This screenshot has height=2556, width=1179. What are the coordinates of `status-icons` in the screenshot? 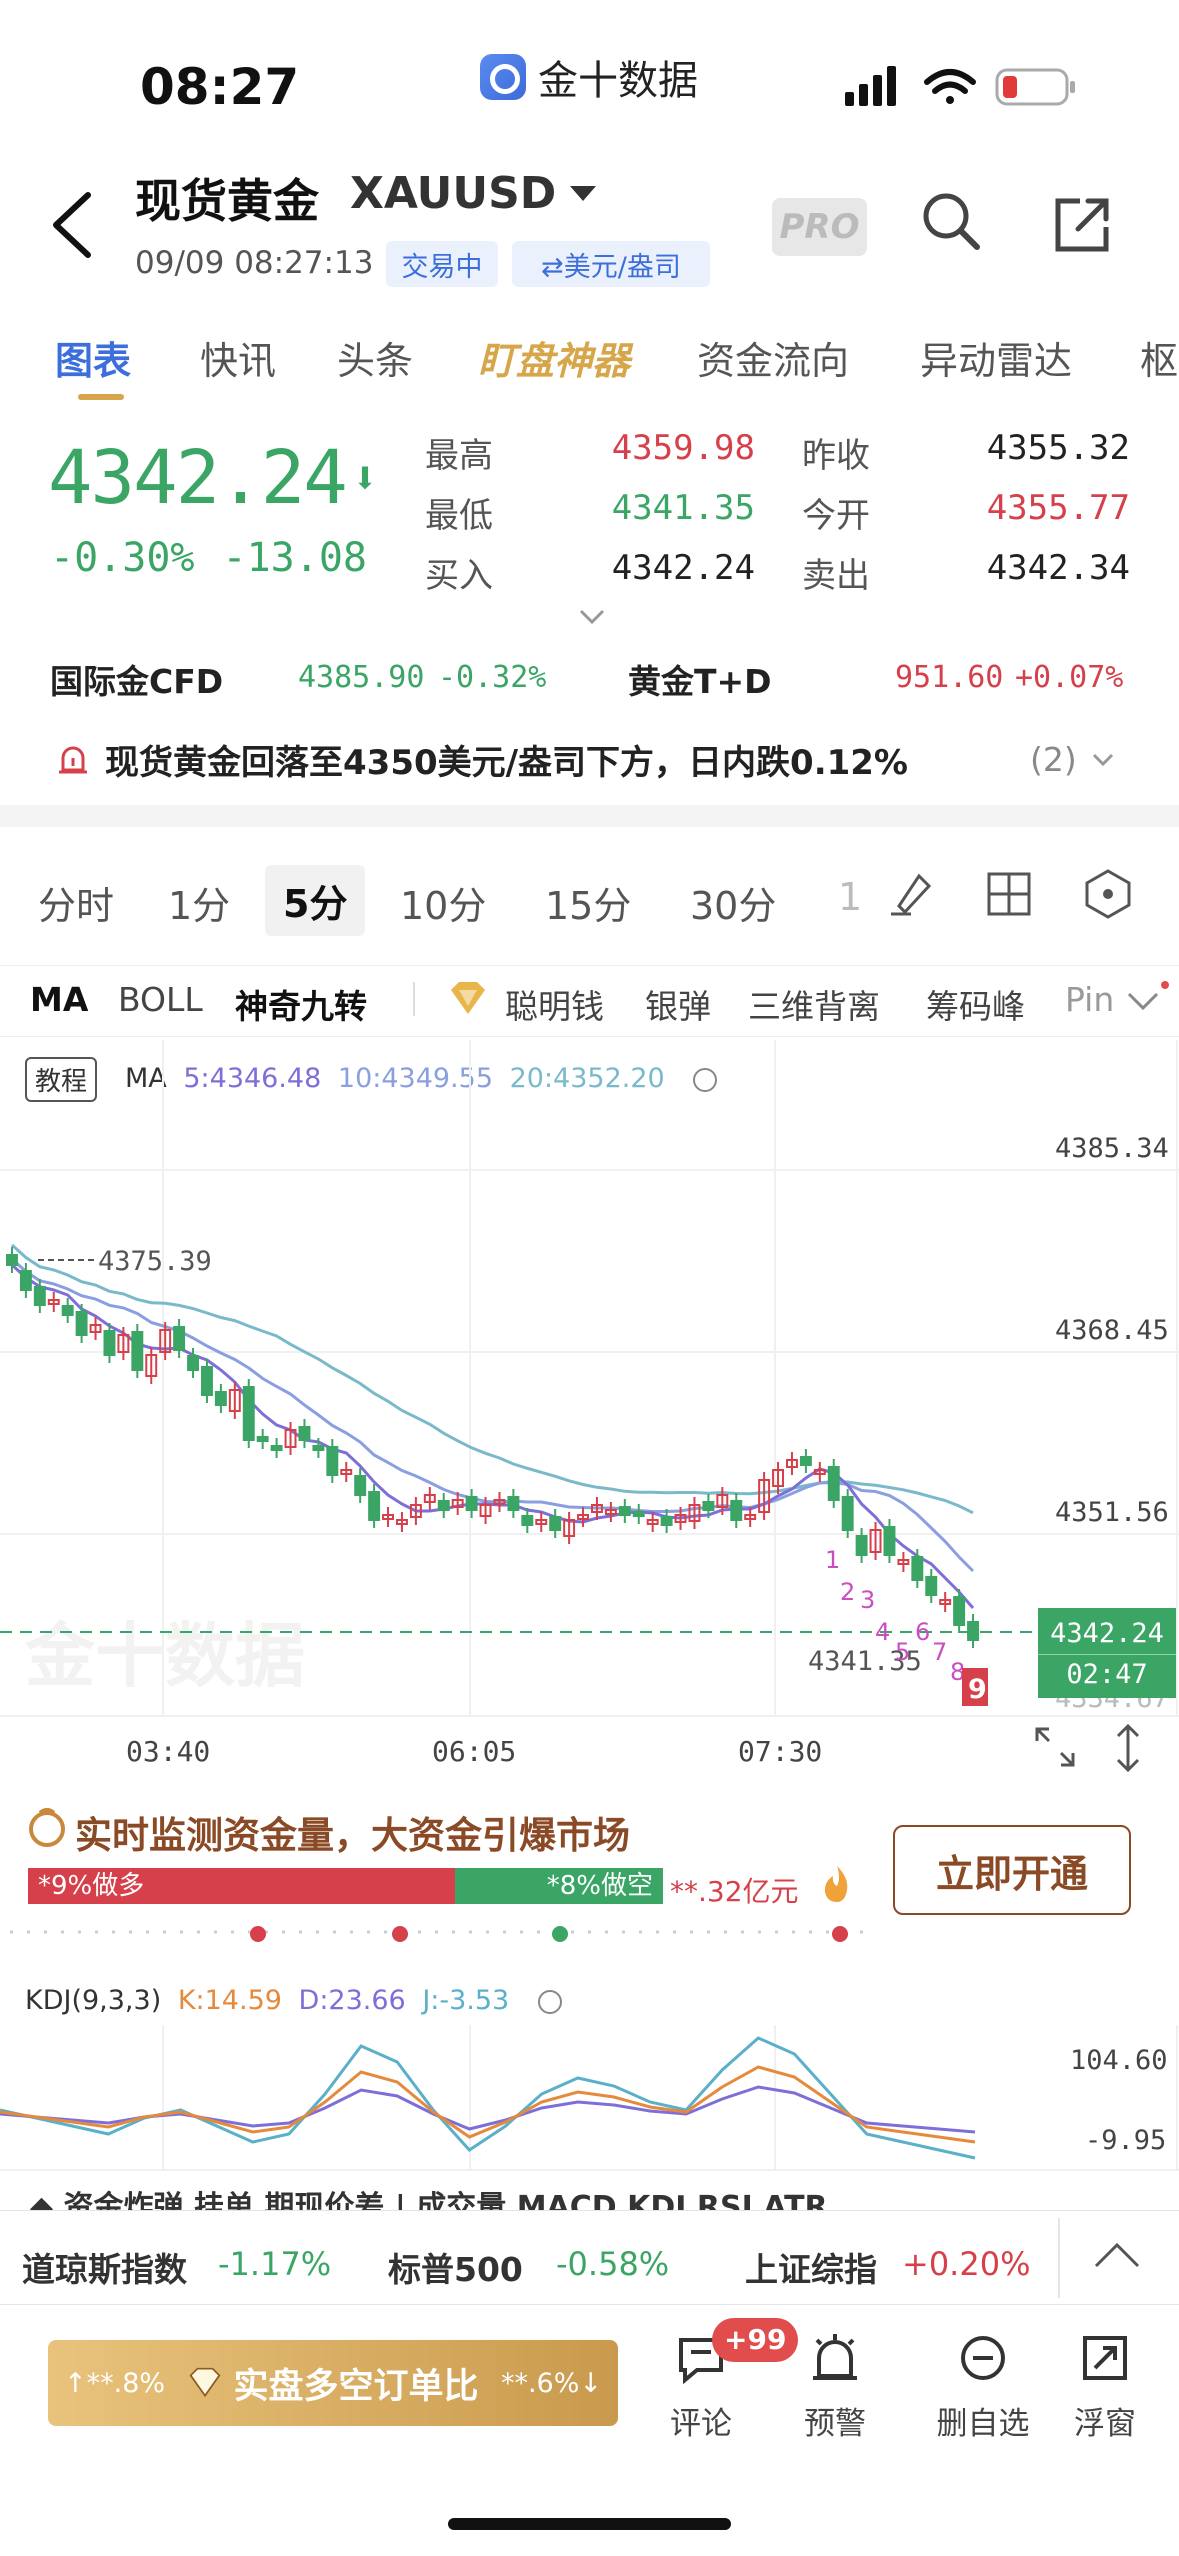 It's located at (960, 86).